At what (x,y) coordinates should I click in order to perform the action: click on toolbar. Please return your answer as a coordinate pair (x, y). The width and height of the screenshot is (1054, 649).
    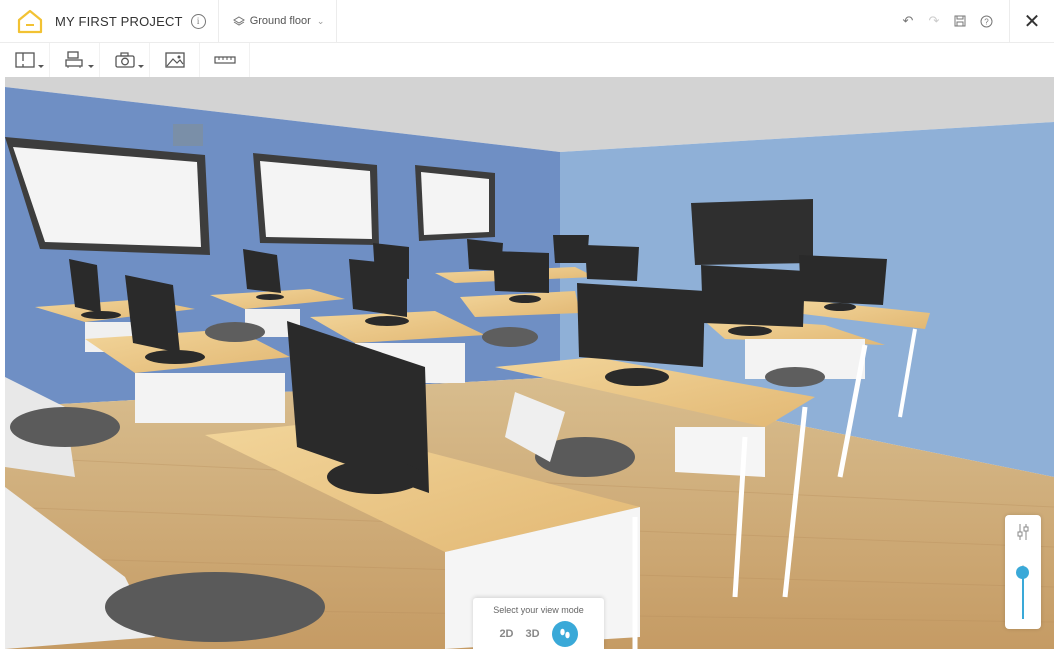
    Looking at the image, I should click on (125, 60).